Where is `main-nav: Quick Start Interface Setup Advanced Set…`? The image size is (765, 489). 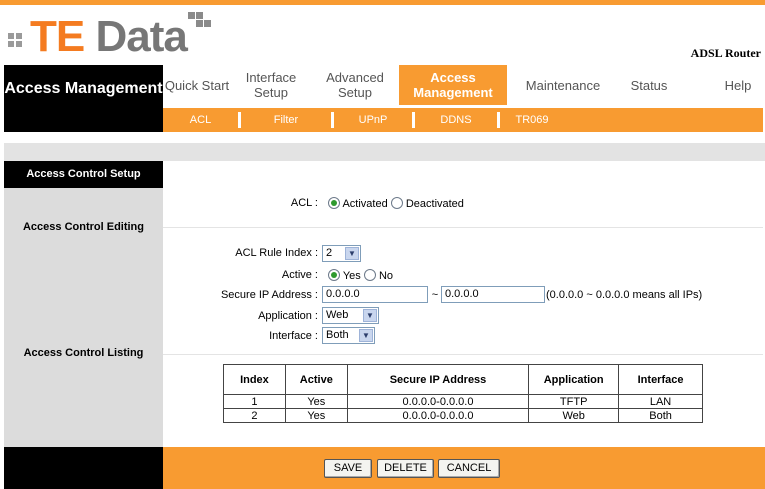
main-nav: Quick Start Interface Setup Advanced Set… is located at coordinates (463, 85).